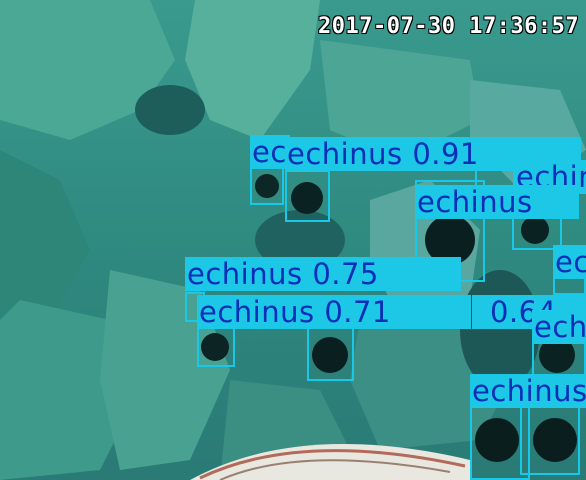 This screenshot has height=480, width=586. Describe the element at coordinates (449, 26) in the screenshot. I see `timestamp-overlay: 2017-07-30 17:36:57` at that location.